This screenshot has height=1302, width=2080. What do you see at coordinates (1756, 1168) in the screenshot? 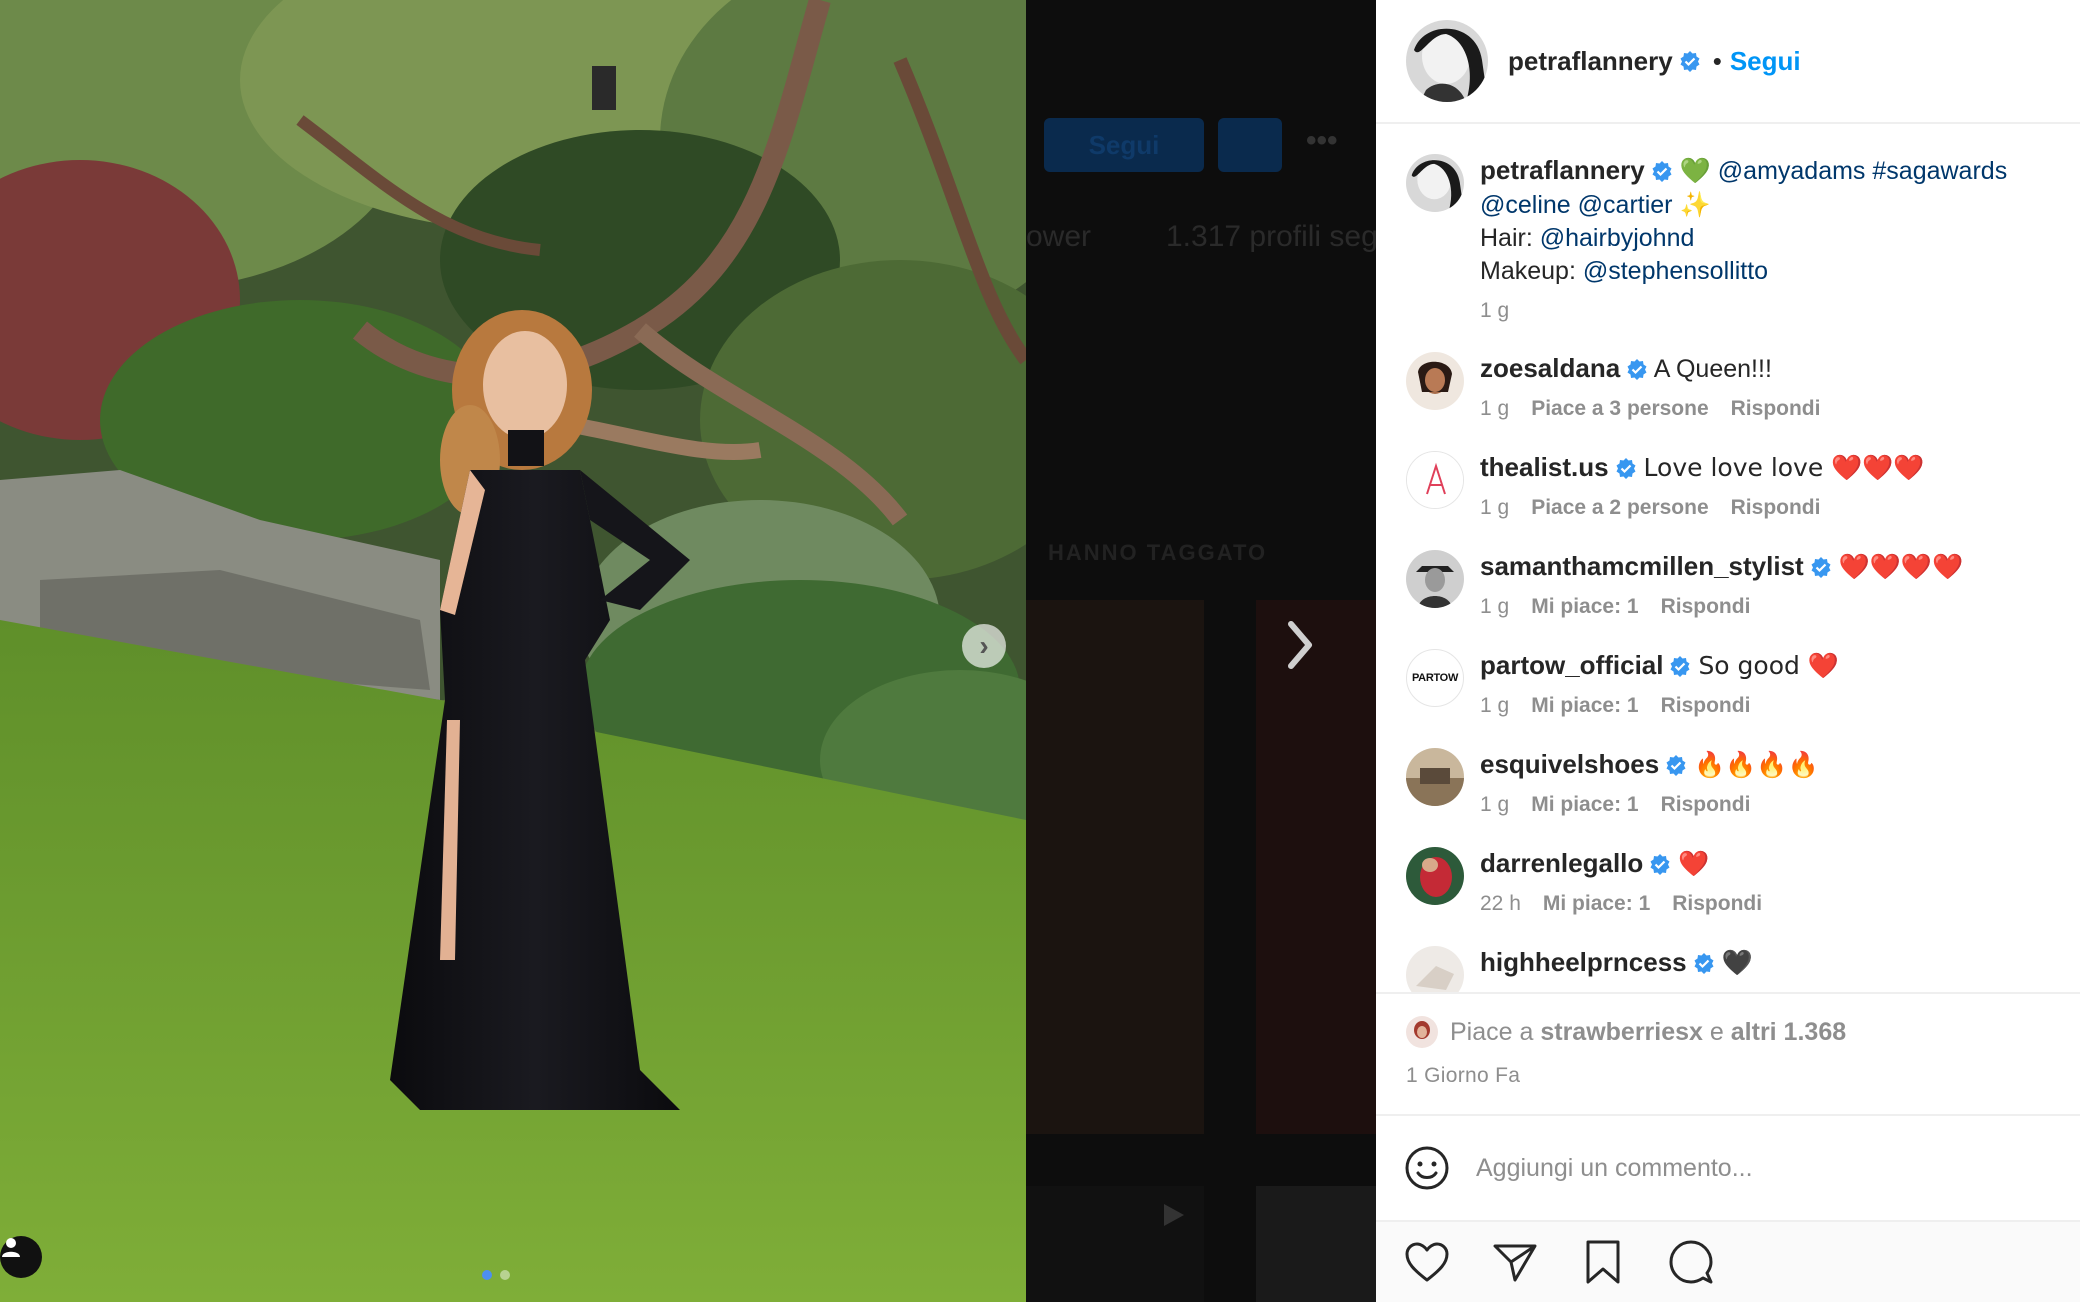
I see `comment-input` at bounding box center [1756, 1168].